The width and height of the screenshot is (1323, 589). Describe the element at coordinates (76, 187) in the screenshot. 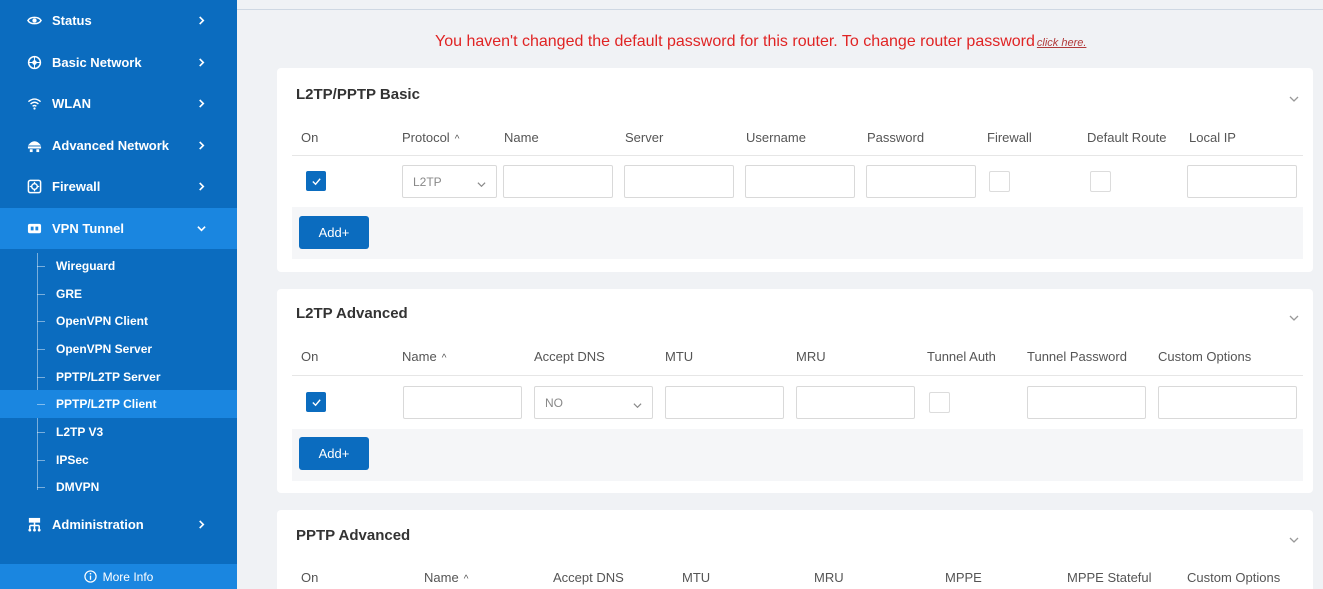

I see `sidebar-item-label: Firewall` at that location.